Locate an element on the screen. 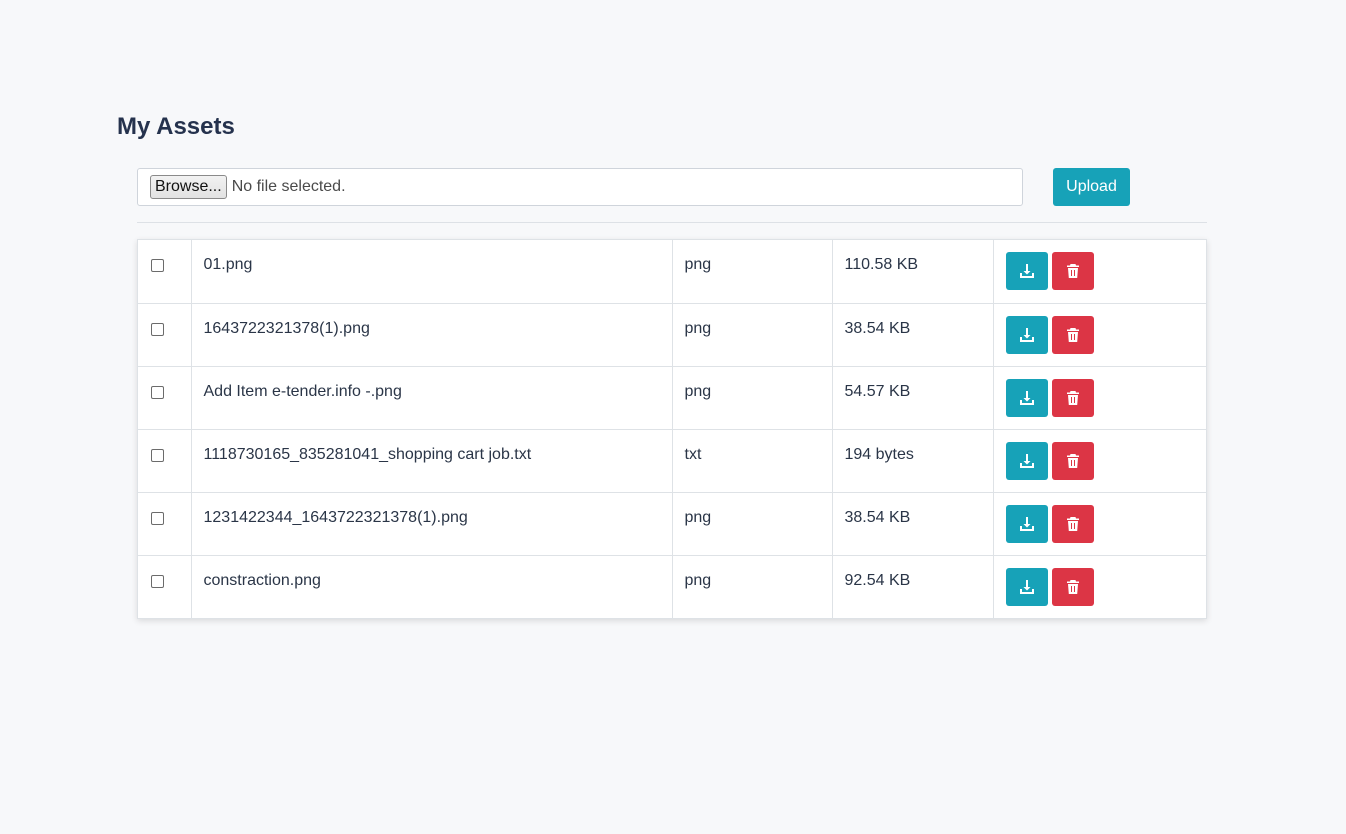 The image size is (1346, 834). file-name: 1643722321378(1).png is located at coordinates (432, 335).